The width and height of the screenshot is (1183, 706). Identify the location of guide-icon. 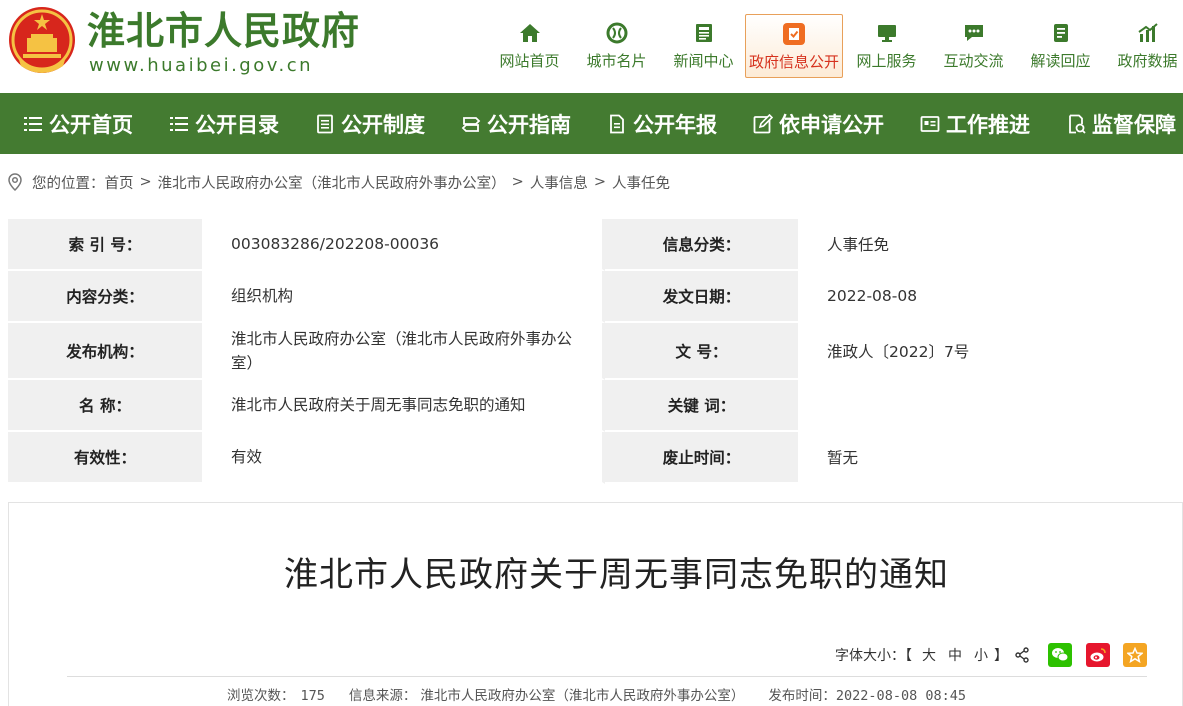
(471, 124).